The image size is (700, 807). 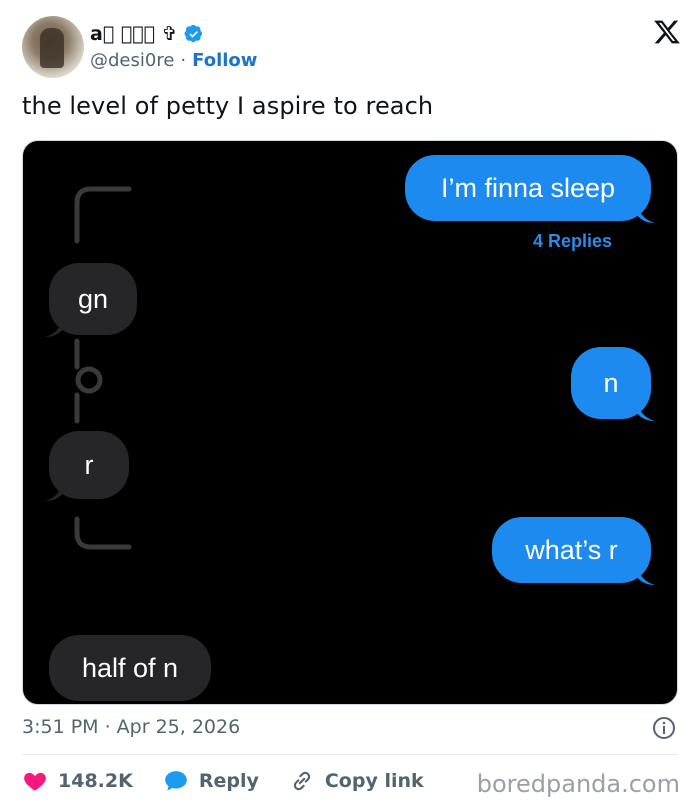 What do you see at coordinates (664, 728) in the screenshot?
I see `info-icon` at bounding box center [664, 728].